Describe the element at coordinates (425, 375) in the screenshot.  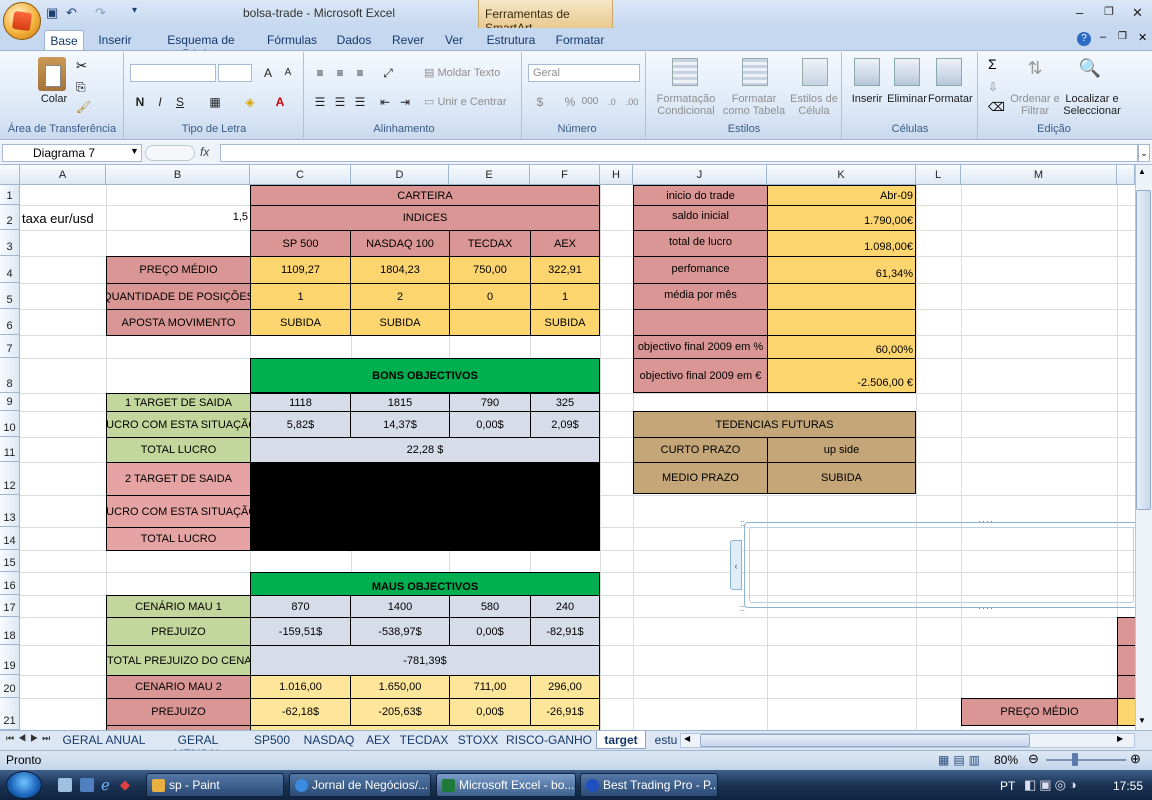
I see `cell-bons-objectivos: BONS OBJECTIVOS` at that location.